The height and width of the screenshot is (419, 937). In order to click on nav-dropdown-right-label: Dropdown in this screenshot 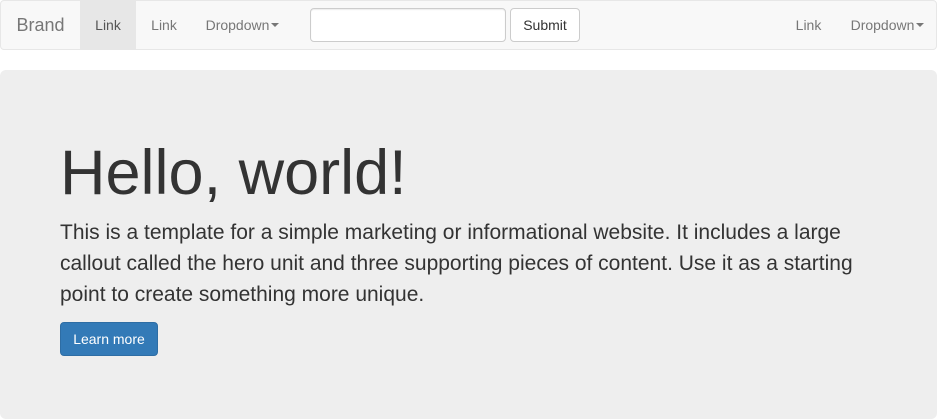, I will do `click(882, 25)`.